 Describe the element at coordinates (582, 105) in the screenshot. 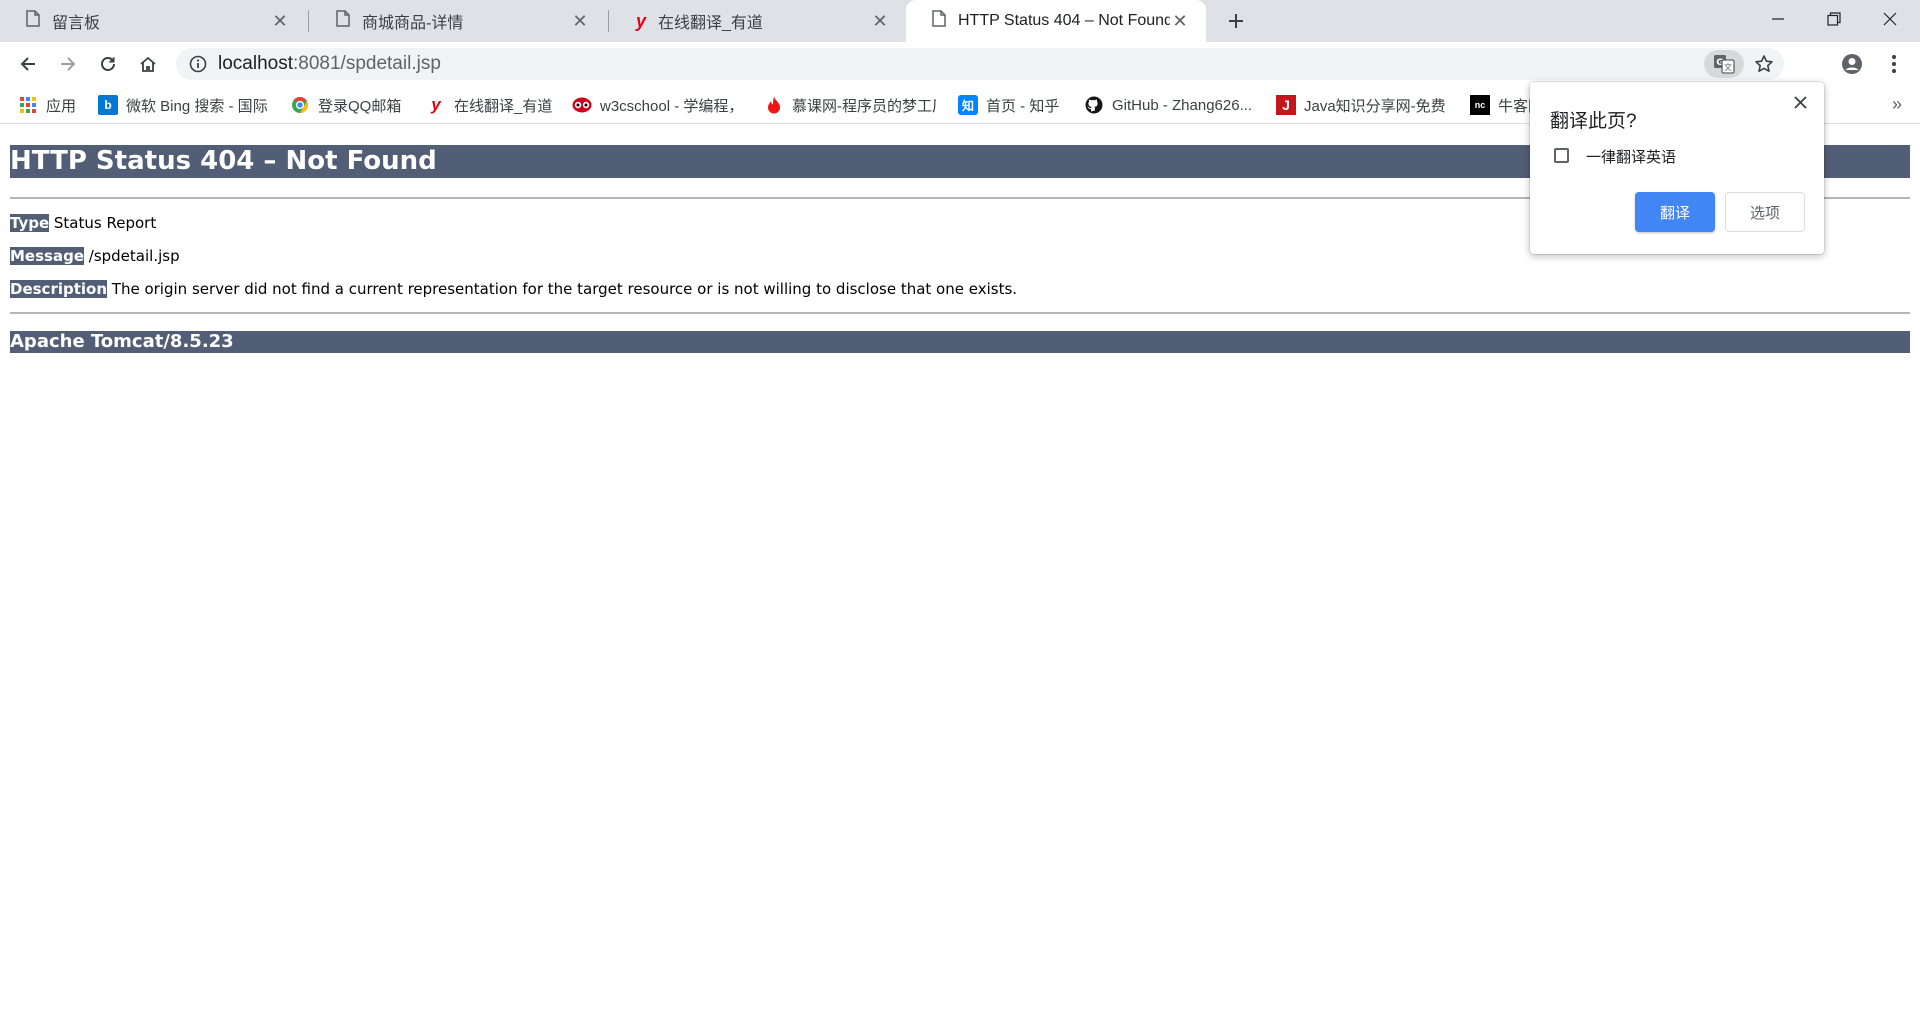

I see `owl-logo-icon` at that location.